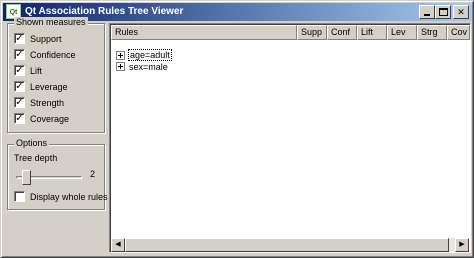 This screenshot has height=258, width=474. What do you see at coordinates (150, 55) in the screenshot?
I see `tree-item-label: age=adult` at bounding box center [150, 55].